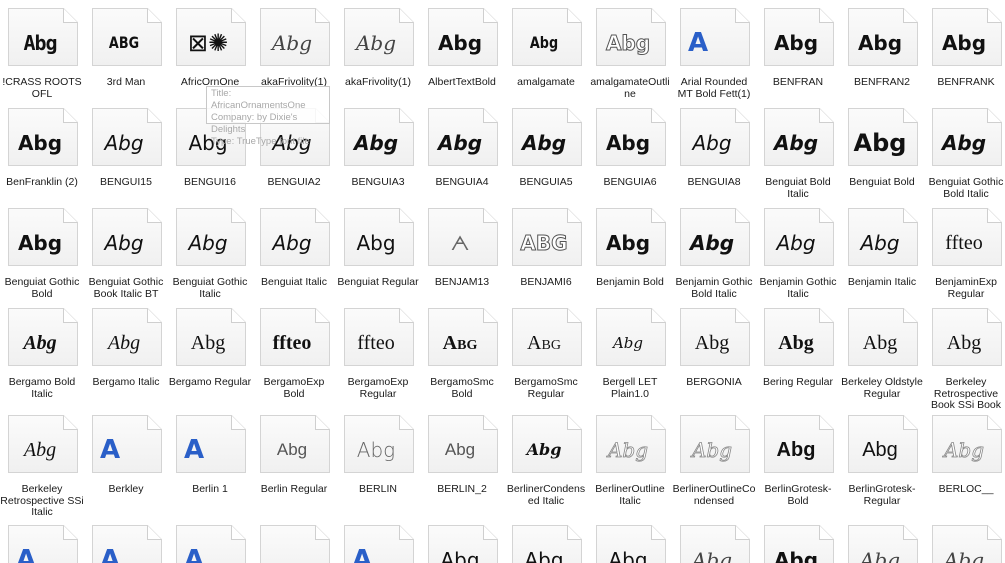 Image resolution: width=1005 pixels, height=563 pixels. I want to click on font-file-name: Bering Regular, so click(798, 382).